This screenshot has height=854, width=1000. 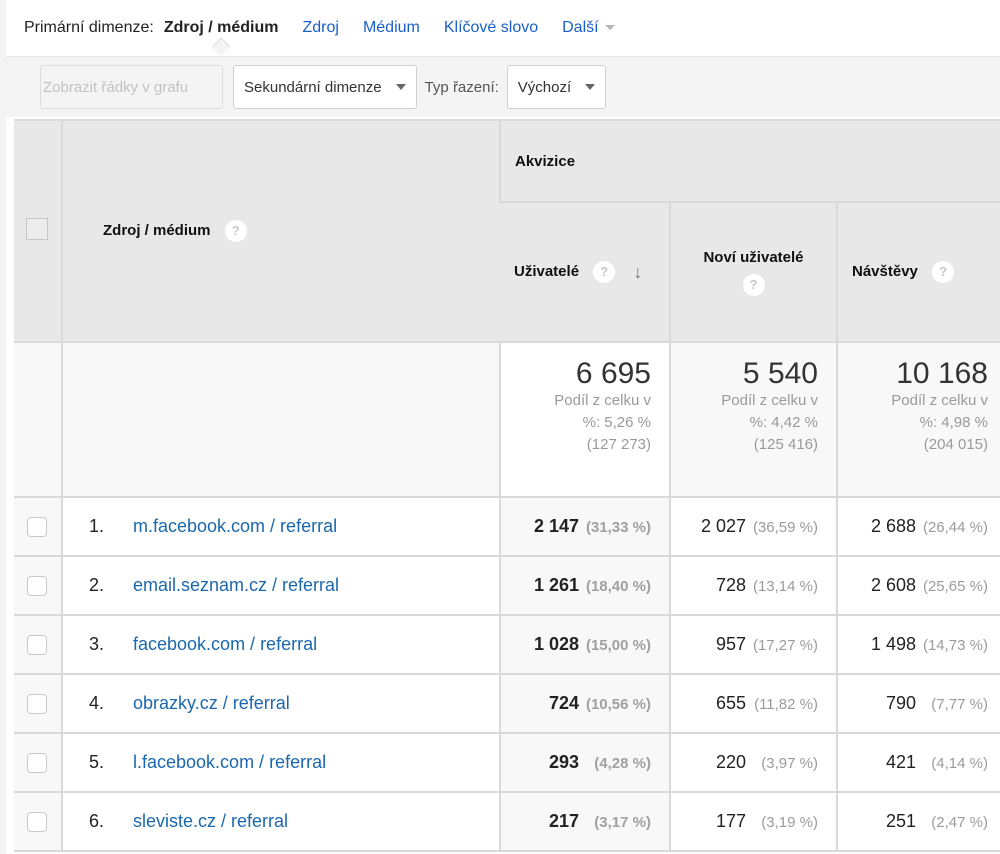 I want to click on row-index: 5., so click(x=97, y=762).